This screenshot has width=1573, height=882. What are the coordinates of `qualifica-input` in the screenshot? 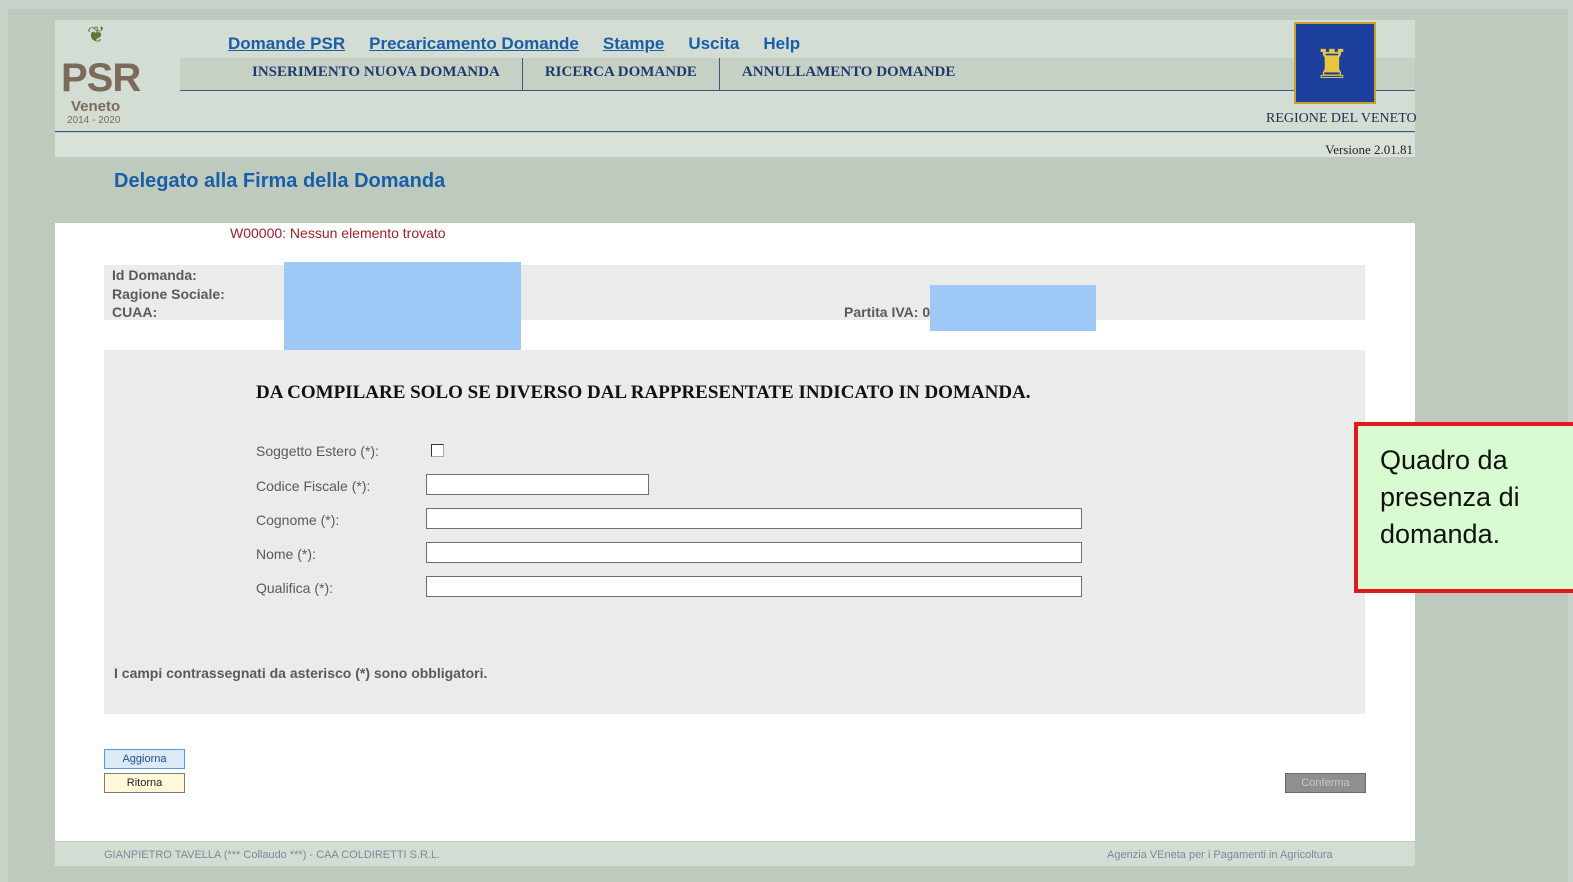 It's located at (754, 586).